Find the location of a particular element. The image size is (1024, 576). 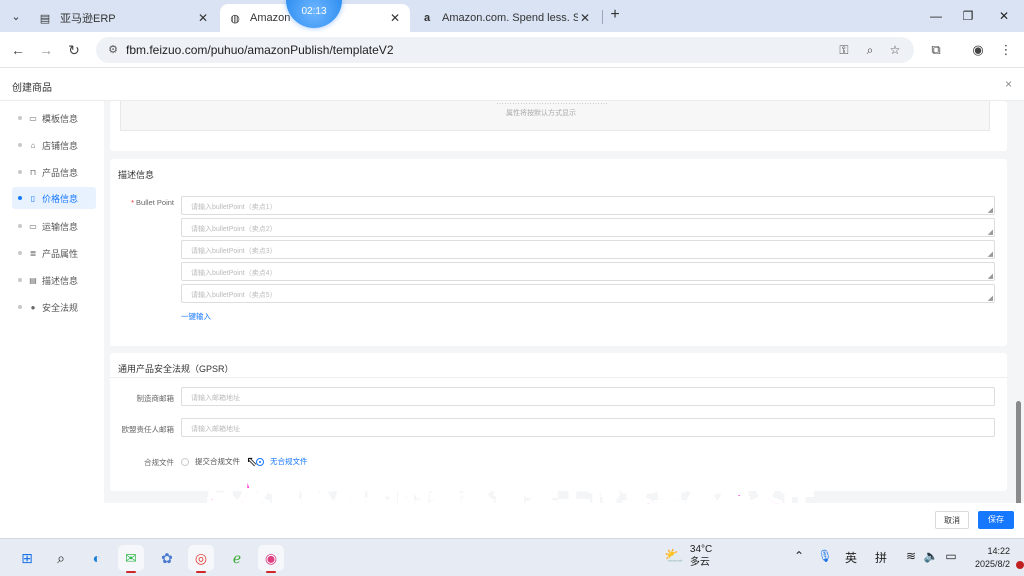

manufacturer-email-field: 请输入邮箱地址 is located at coordinates (588, 396).